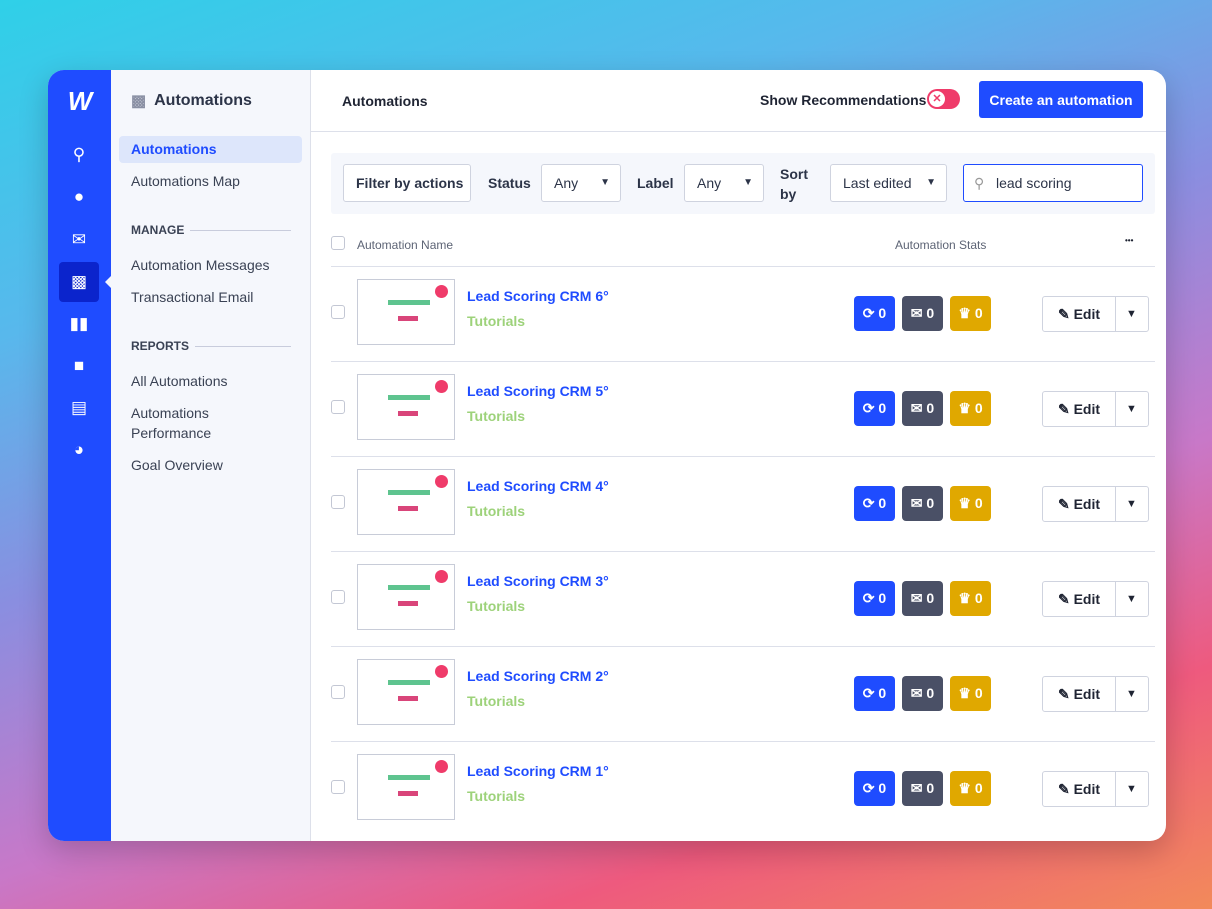 This screenshot has height=909, width=1212. What do you see at coordinates (941, 245) in the screenshot?
I see `column-automation-stats: Automation Stats` at bounding box center [941, 245].